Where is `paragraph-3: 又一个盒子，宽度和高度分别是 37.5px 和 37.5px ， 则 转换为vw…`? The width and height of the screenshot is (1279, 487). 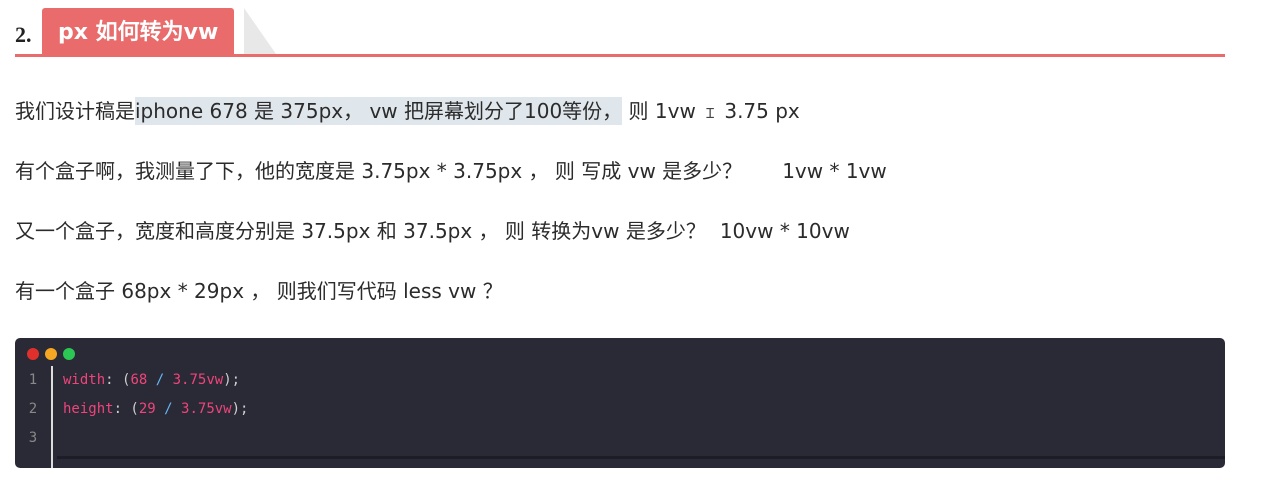
paragraph-3: 又一个盒子，宽度和高度分别是 37.5px 和 37.5px ， 则 转换为vw… is located at coordinates (432, 231).